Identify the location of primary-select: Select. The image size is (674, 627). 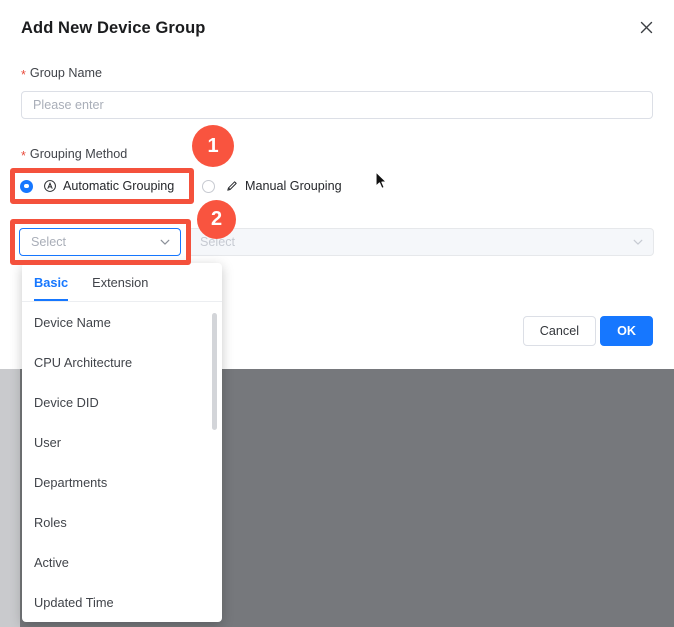
(100, 242).